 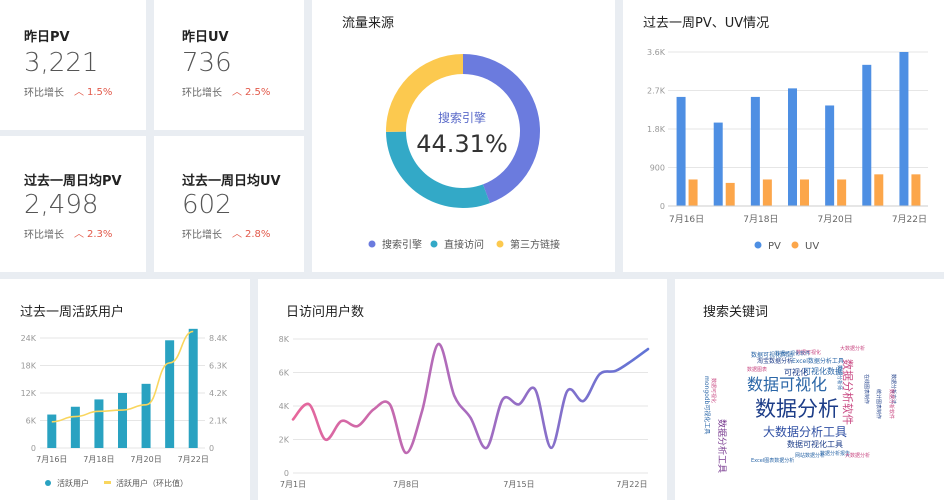 What do you see at coordinates (229, 65) in the screenshot?
I see `kpi-card-yesterday-uv: 昨日UV 736 环比增长 ︿ 2.5%` at bounding box center [229, 65].